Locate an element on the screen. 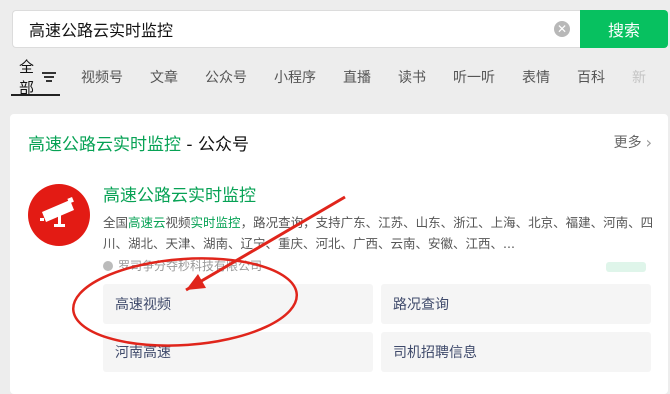  desc-prefix: 全国 is located at coordinates (116, 222).